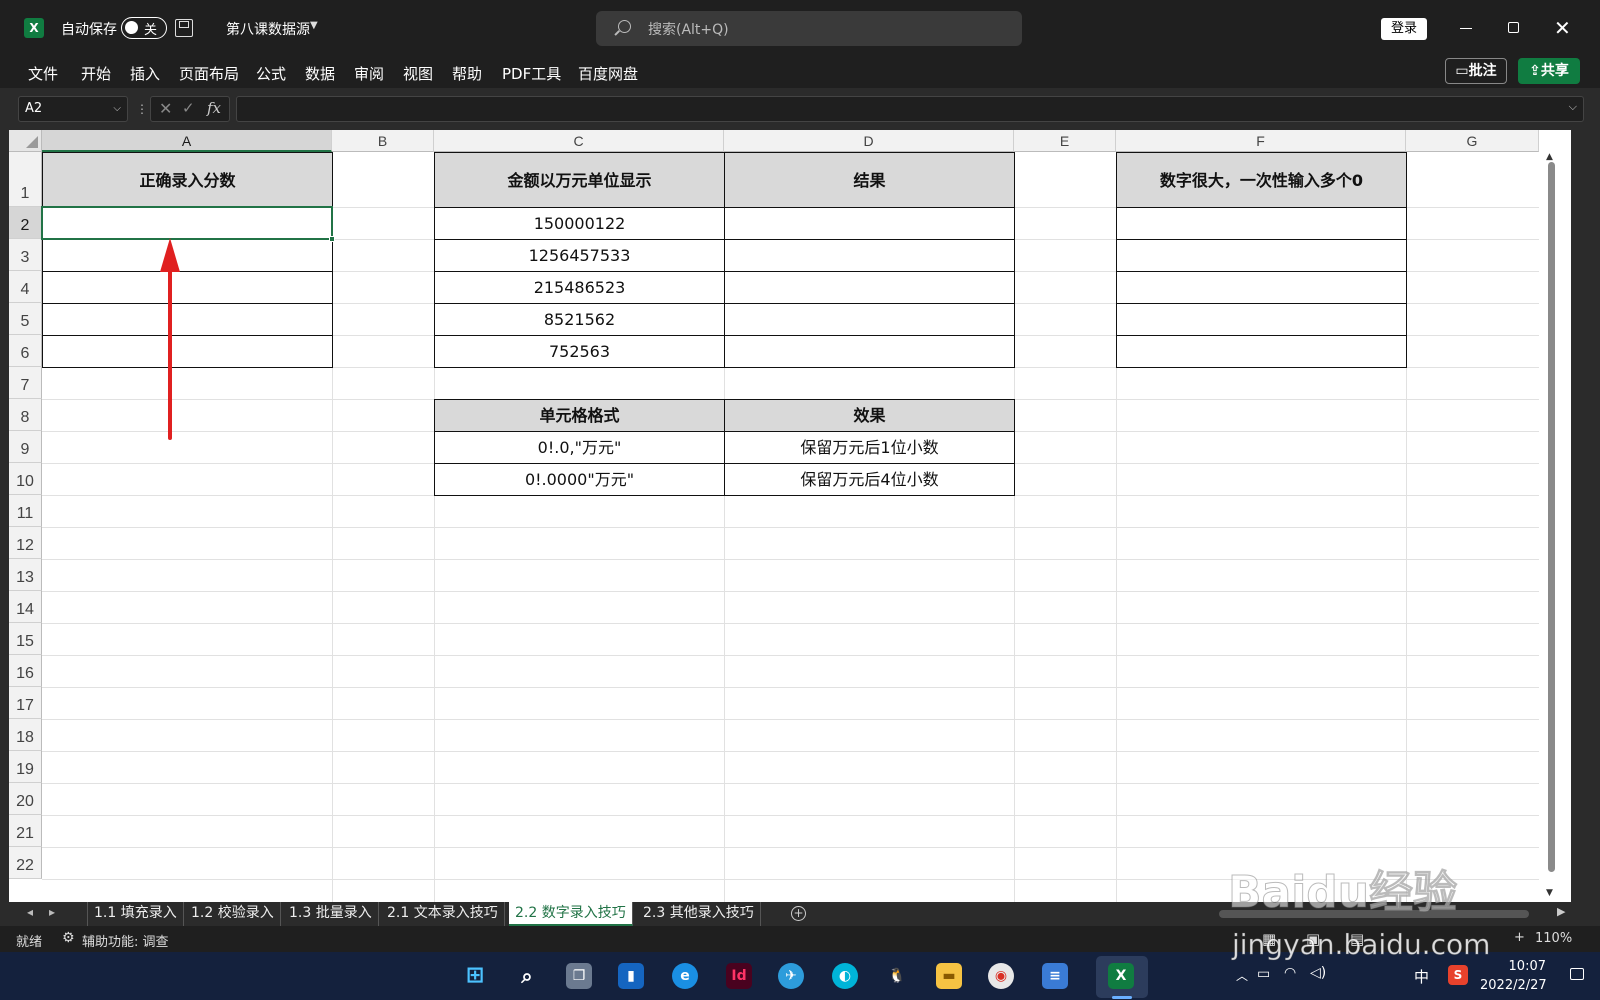 The height and width of the screenshot is (1000, 1600). Describe the element at coordinates (331, 914) in the screenshot. I see `sheet-tab-3: 1.3 批量录入` at that location.